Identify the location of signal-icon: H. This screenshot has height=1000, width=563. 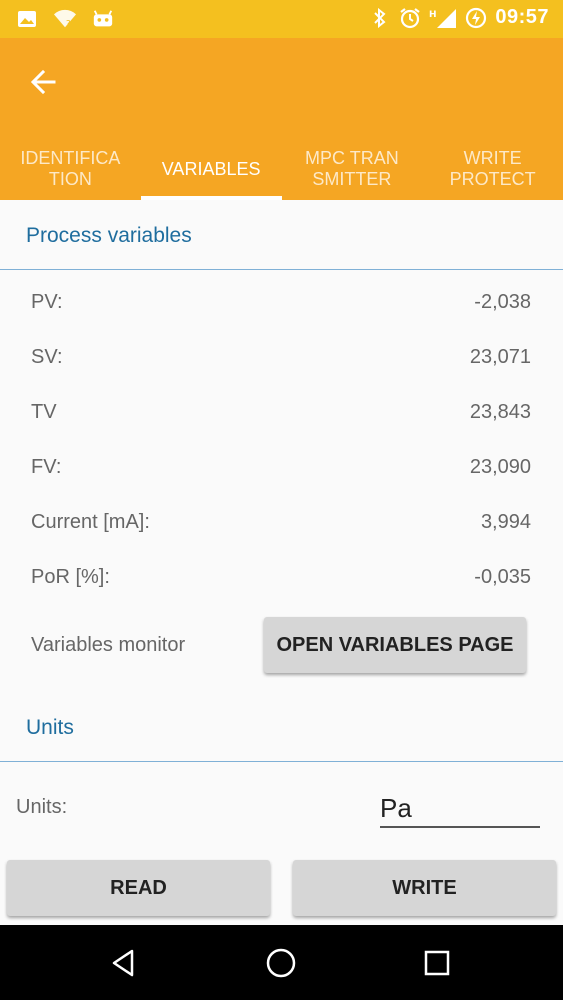
(443, 18).